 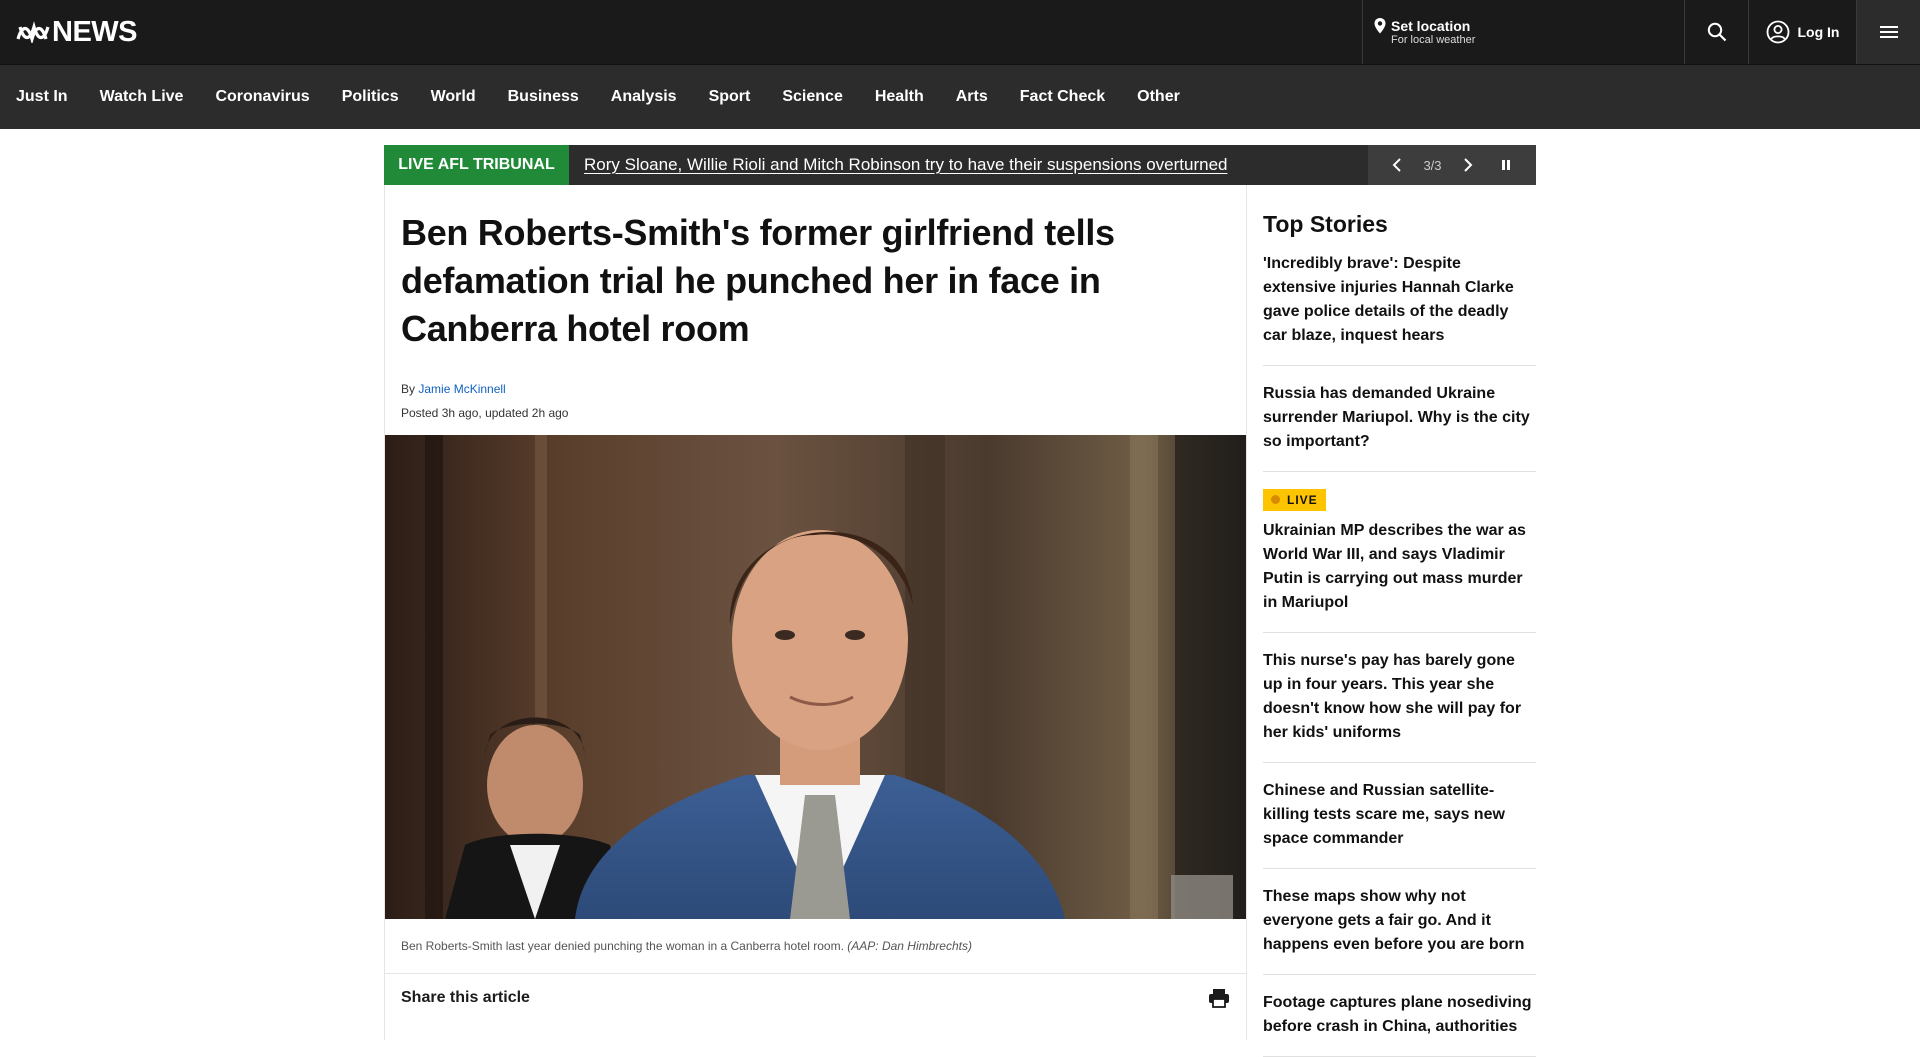 I want to click on chevron-right-icon, so click(x=1467, y=165).